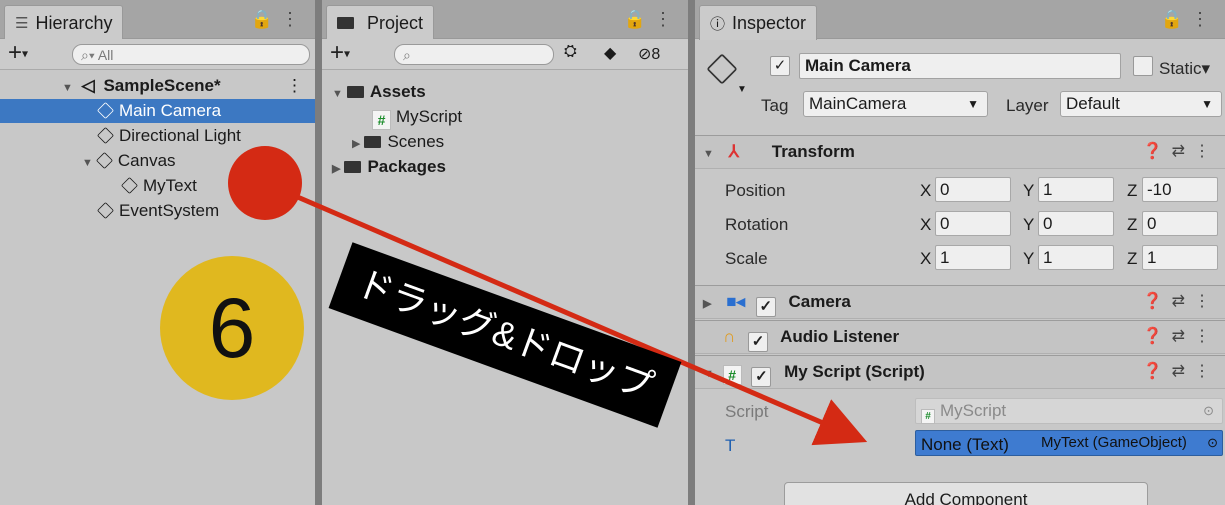 Image resolution: width=1225 pixels, height=505 pixels. What do you see at coordinates (973, 223) in the screenshot?
I see `rotation-x-field: 0` at bounding box center [973, 223].